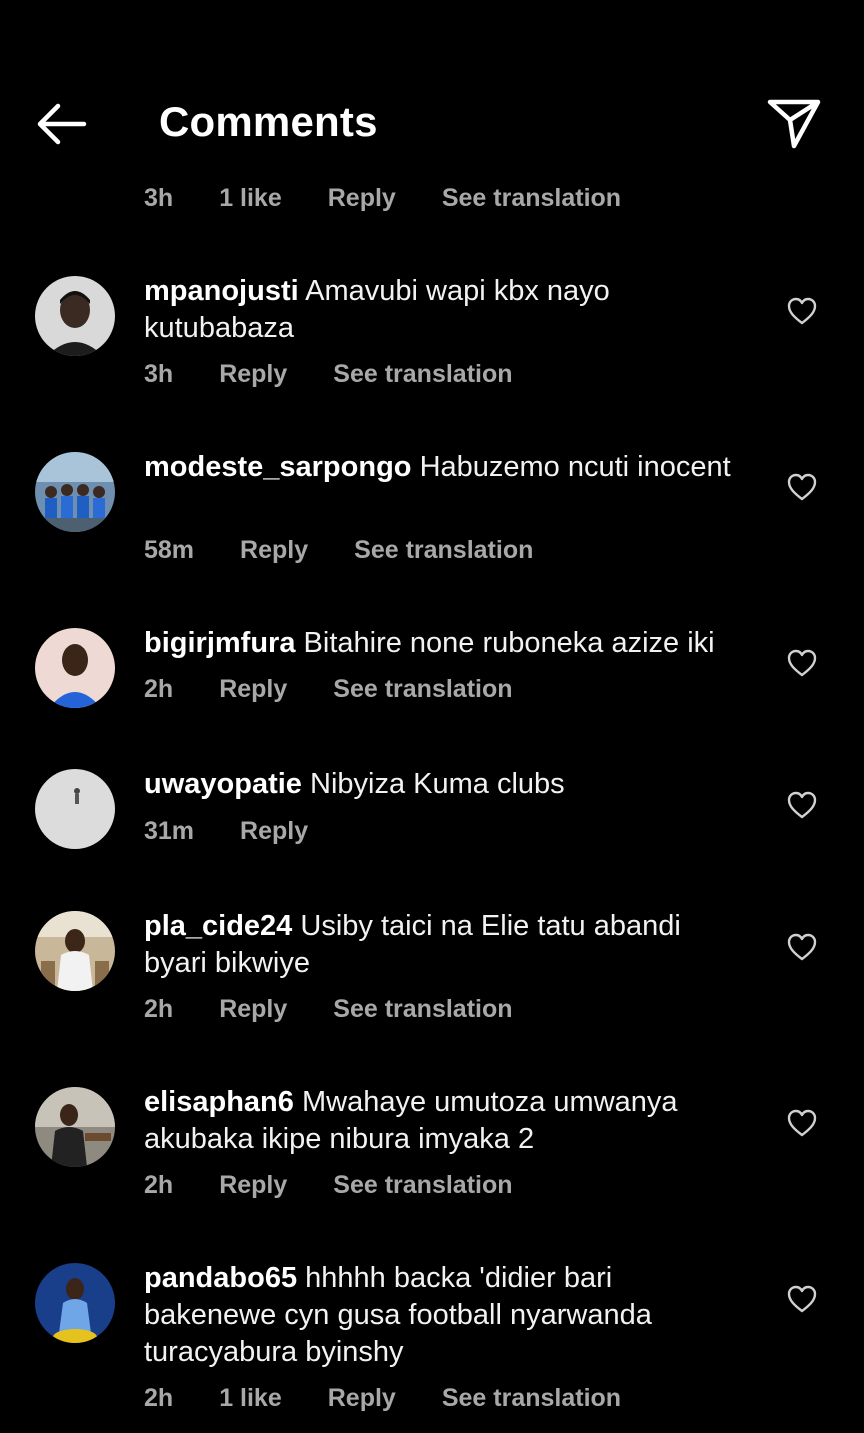 The image size is (864, 1433). I want to click on paper-plane-icon, so click(794, 124).